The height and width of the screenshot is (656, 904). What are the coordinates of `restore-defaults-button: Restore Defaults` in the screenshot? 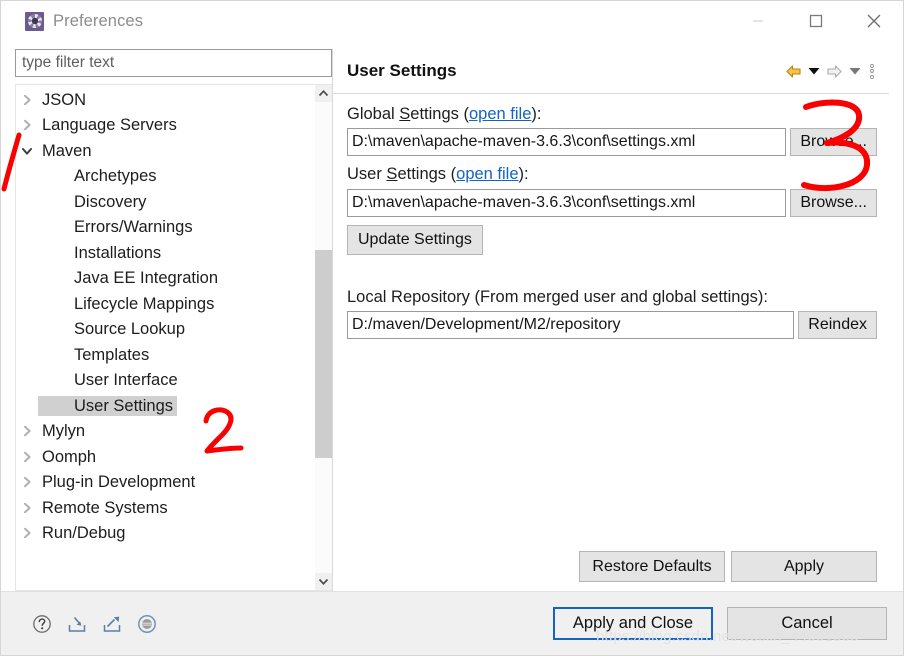 It's located at (652, 566).